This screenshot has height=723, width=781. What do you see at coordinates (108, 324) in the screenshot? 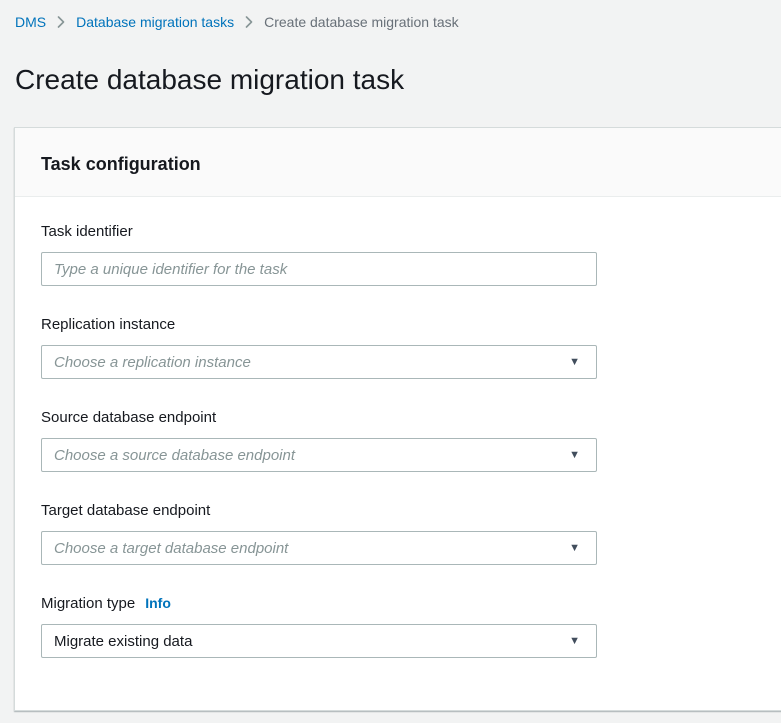
I see `replication-instance-label: Replication instance` at bounding box center [108, 324].